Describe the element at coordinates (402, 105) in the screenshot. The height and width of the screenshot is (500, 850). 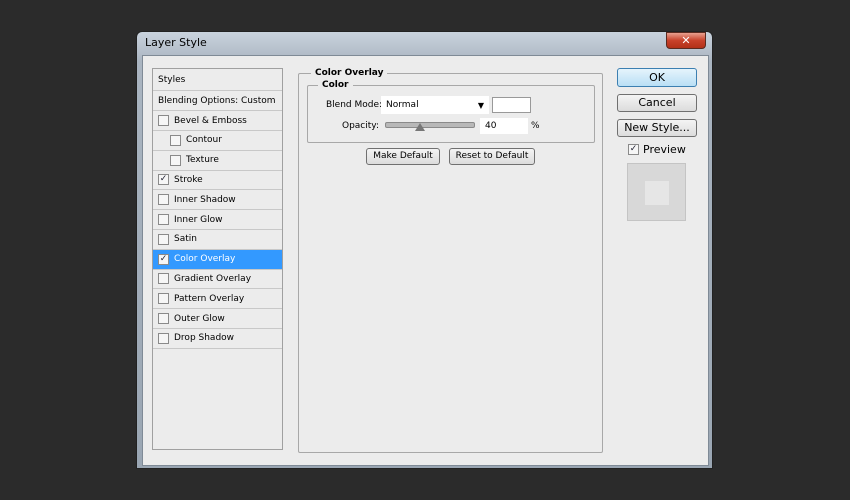
I see `blend-mode-value: Normal` at that location.